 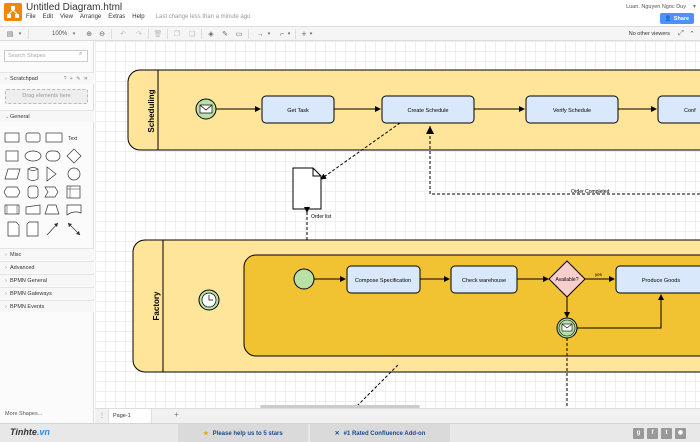 What do you see at coordinates (692, 34) in the screenshot?
I see `collapse-toolbar-icon: ⌃` at bounding box center [692, 34].